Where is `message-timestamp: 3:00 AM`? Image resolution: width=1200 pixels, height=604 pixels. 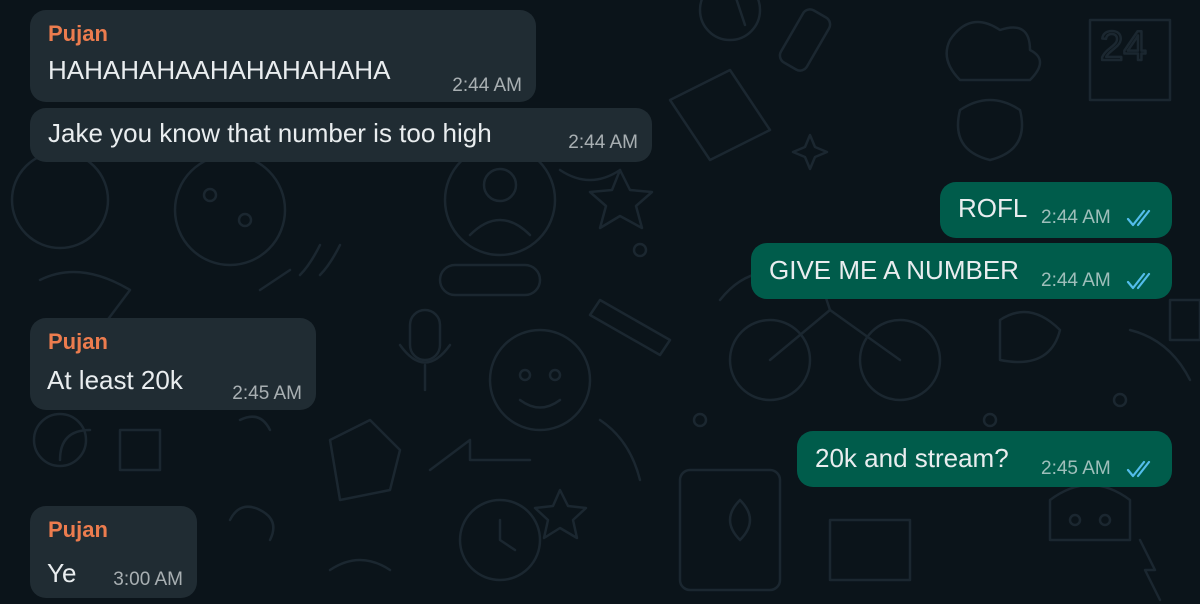
message-timestamp: 3:00 AM is located at coordinates (148, 579).